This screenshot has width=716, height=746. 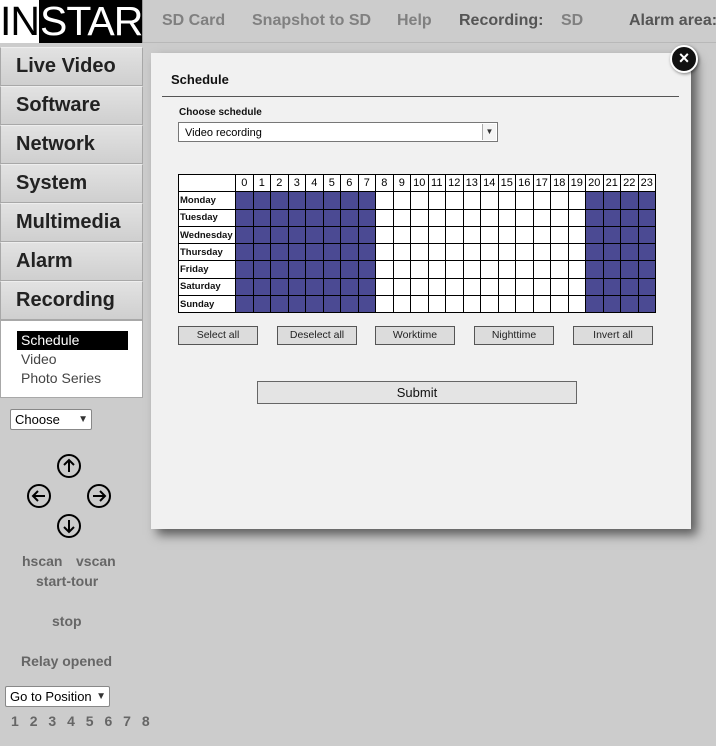 I want to click on sidebar-item-alarm: Alarm, so click(x=71, y=261).